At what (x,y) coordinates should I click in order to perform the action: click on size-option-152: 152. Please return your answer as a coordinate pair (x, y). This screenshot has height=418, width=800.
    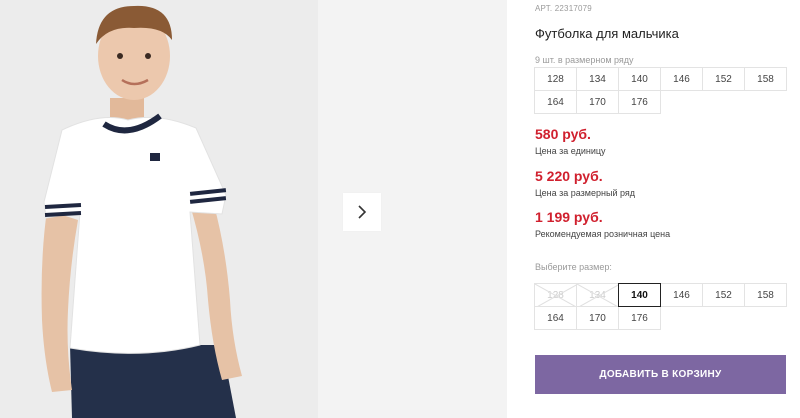
    Looking at the image, I should click on (723, 295).